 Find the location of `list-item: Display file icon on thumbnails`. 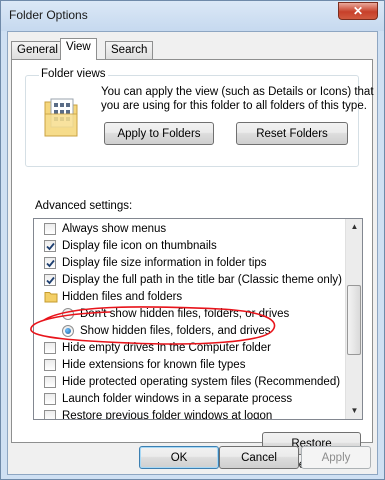

list-item: Display file icon on thumbnails is located at coordinates (189, 246).